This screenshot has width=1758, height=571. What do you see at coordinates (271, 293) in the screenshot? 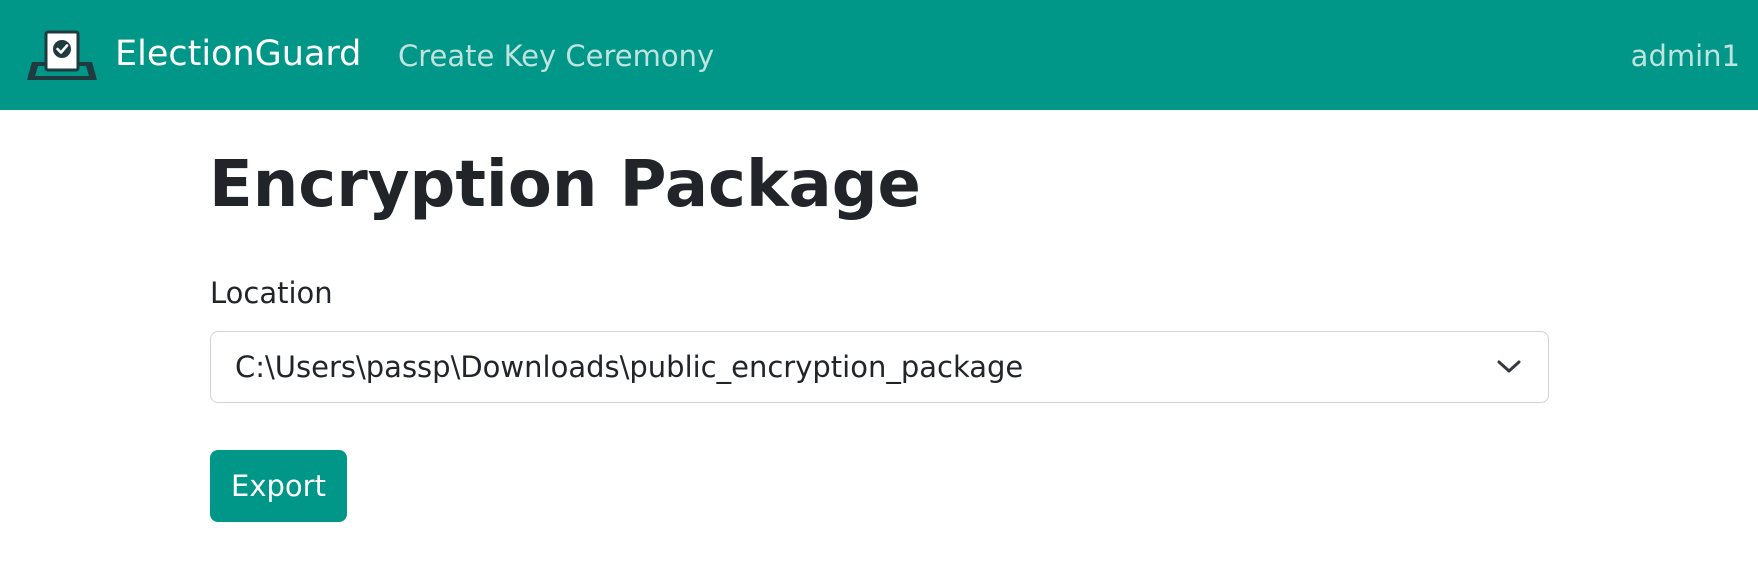
I see `location-label: Location` at bounding box center [271, 293].